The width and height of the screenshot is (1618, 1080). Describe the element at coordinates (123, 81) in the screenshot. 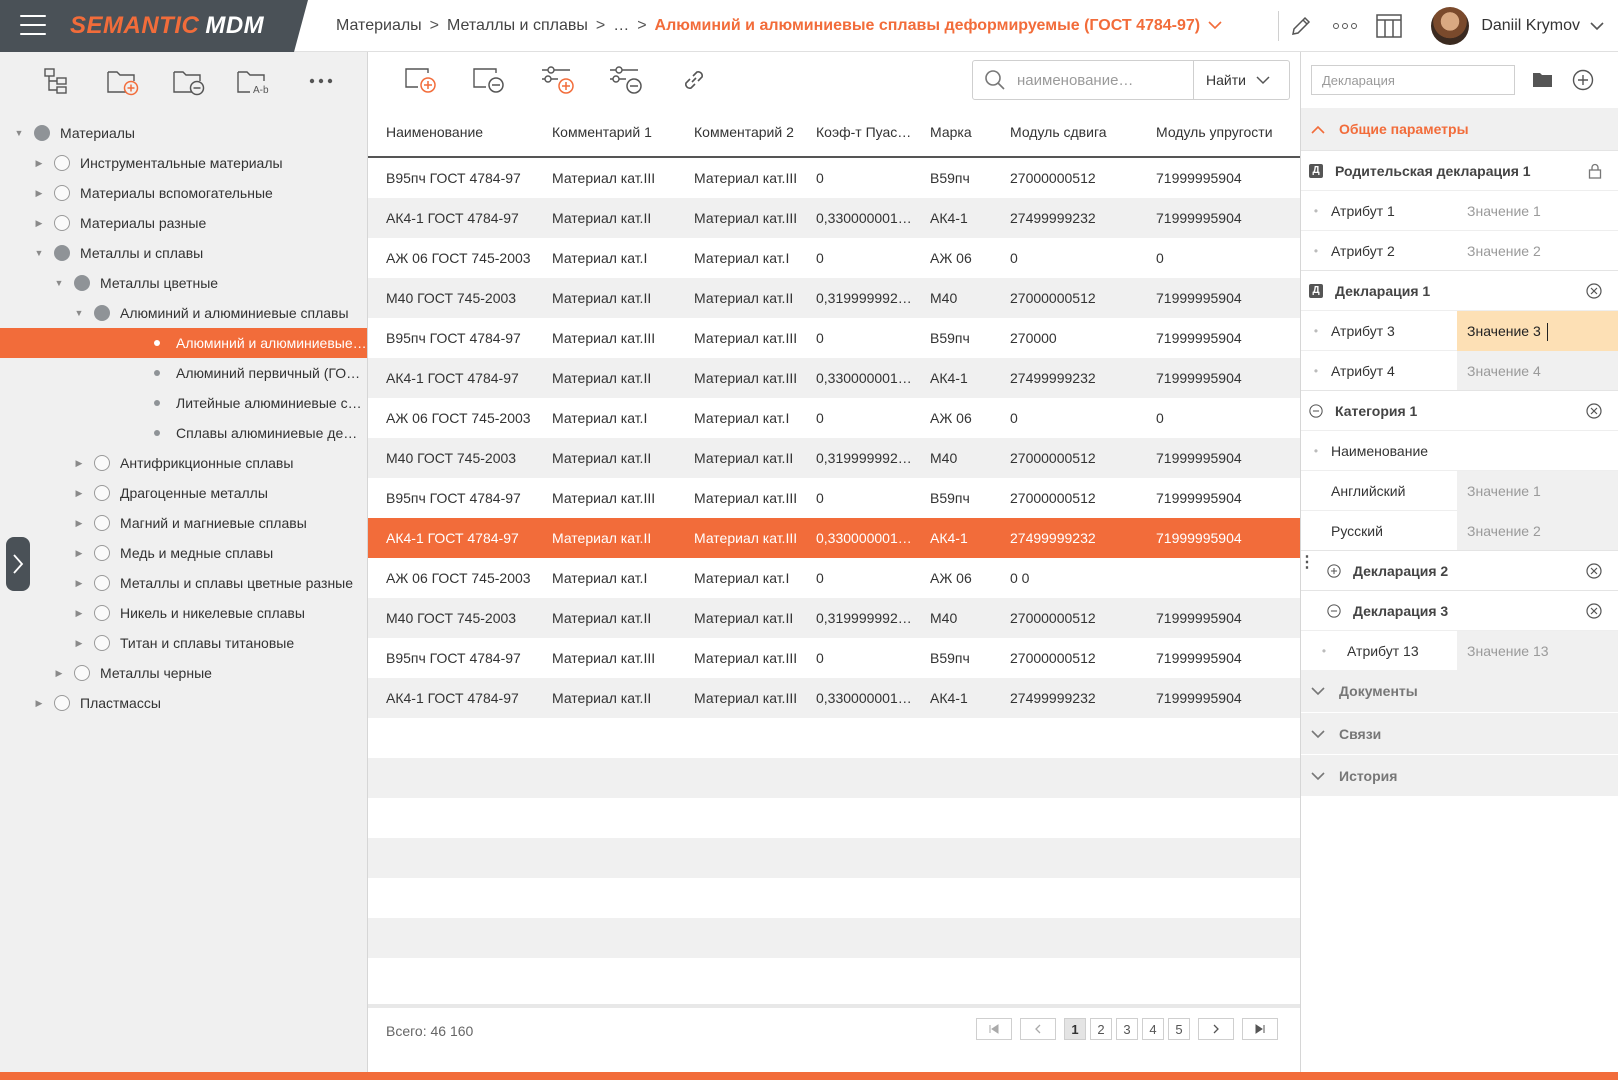

I see `folder-add-icon` at that location.